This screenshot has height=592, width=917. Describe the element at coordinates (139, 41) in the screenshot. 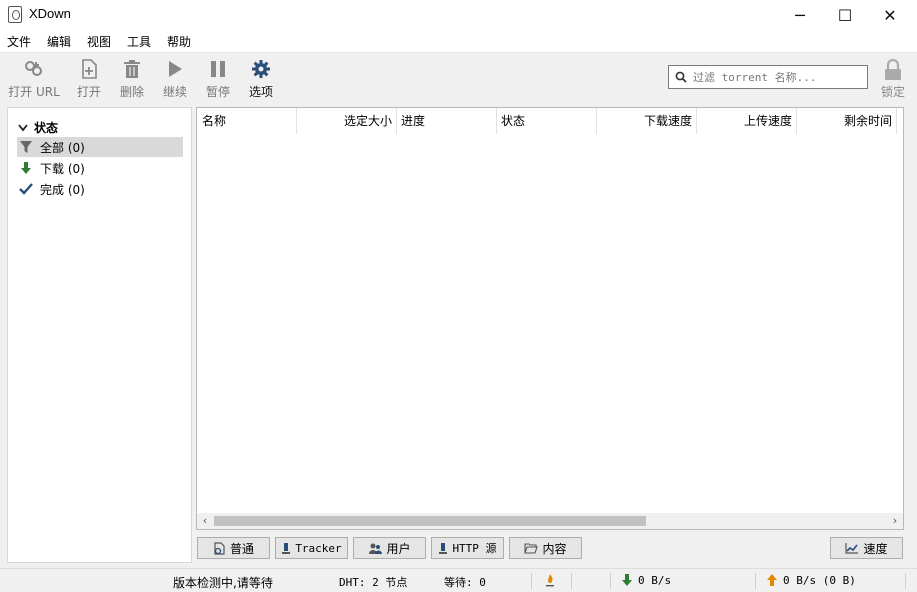

I see `menu-tools: 工具` at that location.